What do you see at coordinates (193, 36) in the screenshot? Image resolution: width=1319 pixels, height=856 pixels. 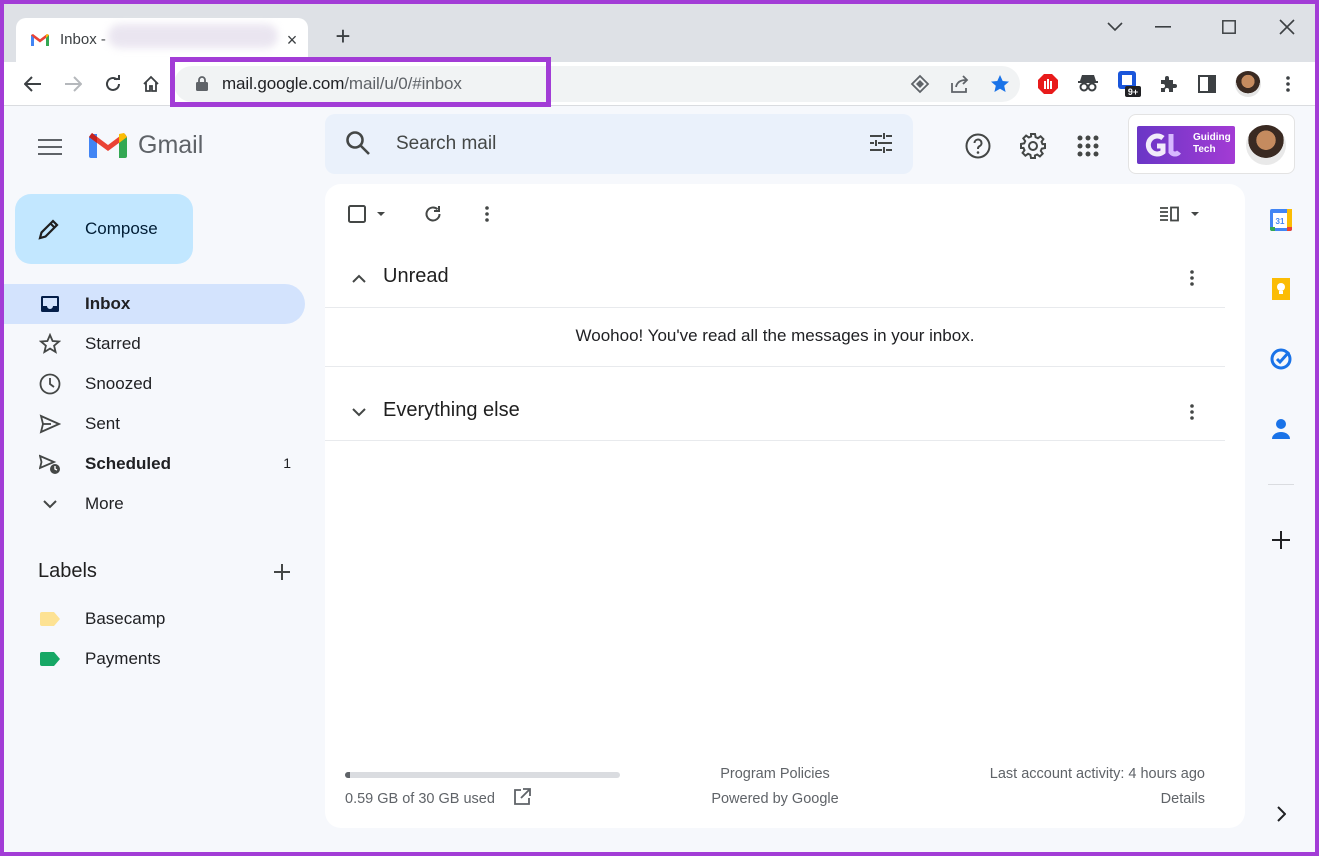 I see `tab-title-redacted` at bounding box center [193, 36].